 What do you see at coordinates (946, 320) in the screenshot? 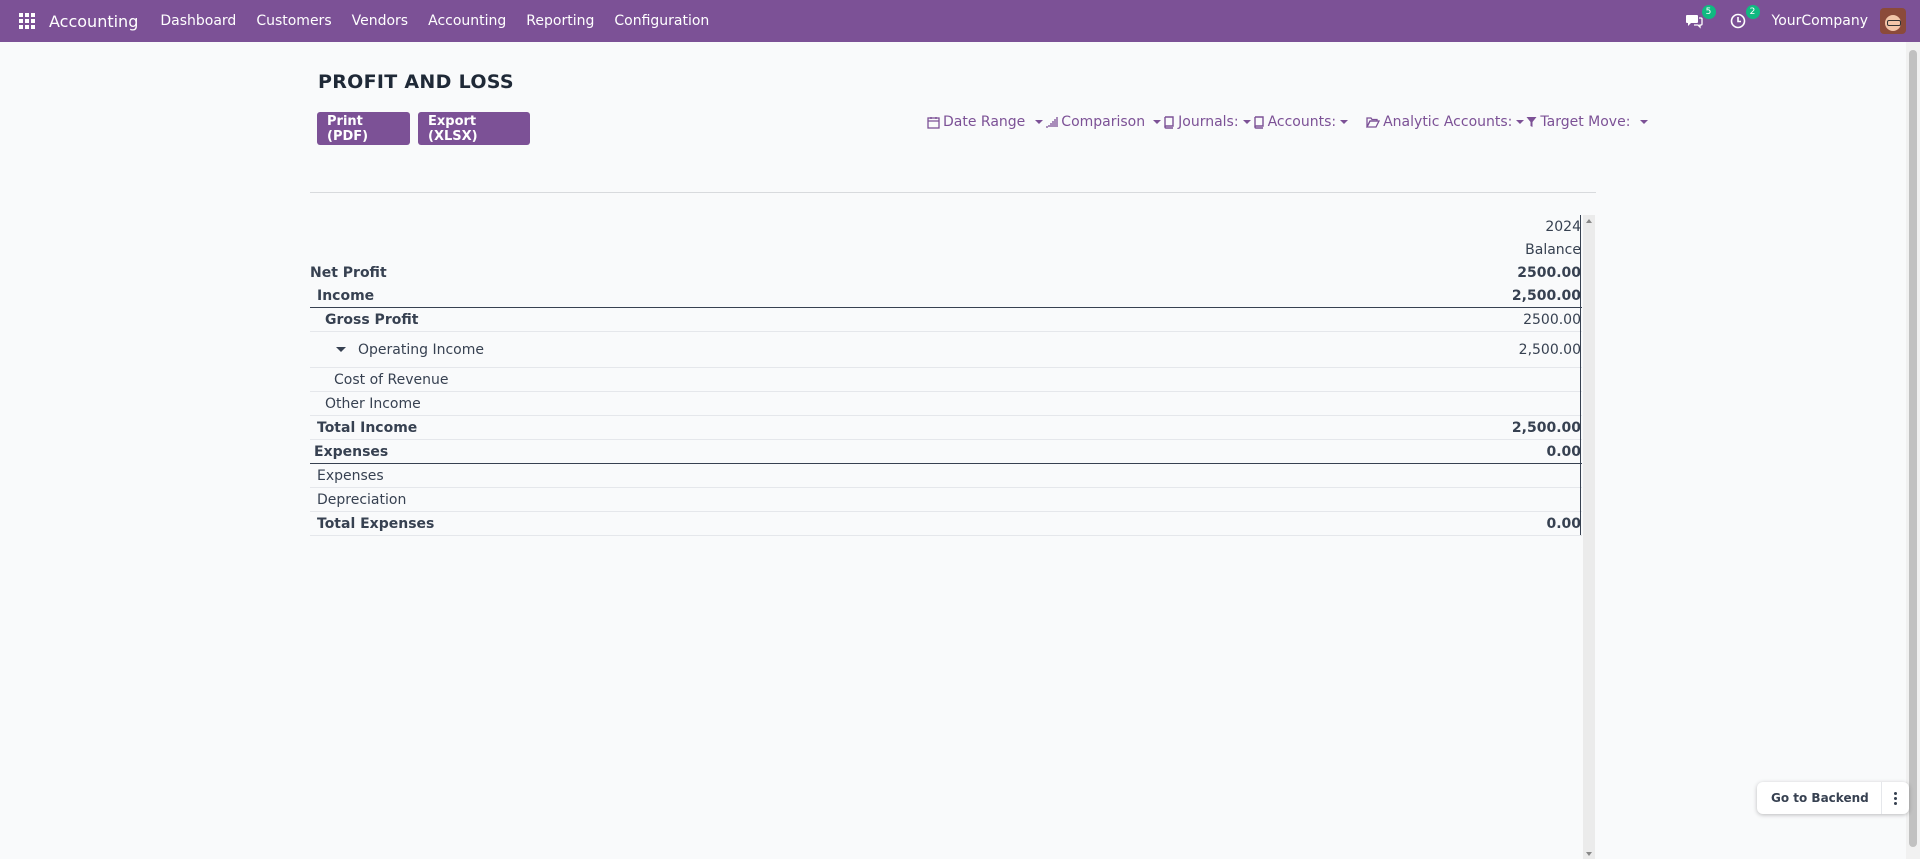
I see `table-row: Gross Profit 2500.00` at bounding box center [946, 320].